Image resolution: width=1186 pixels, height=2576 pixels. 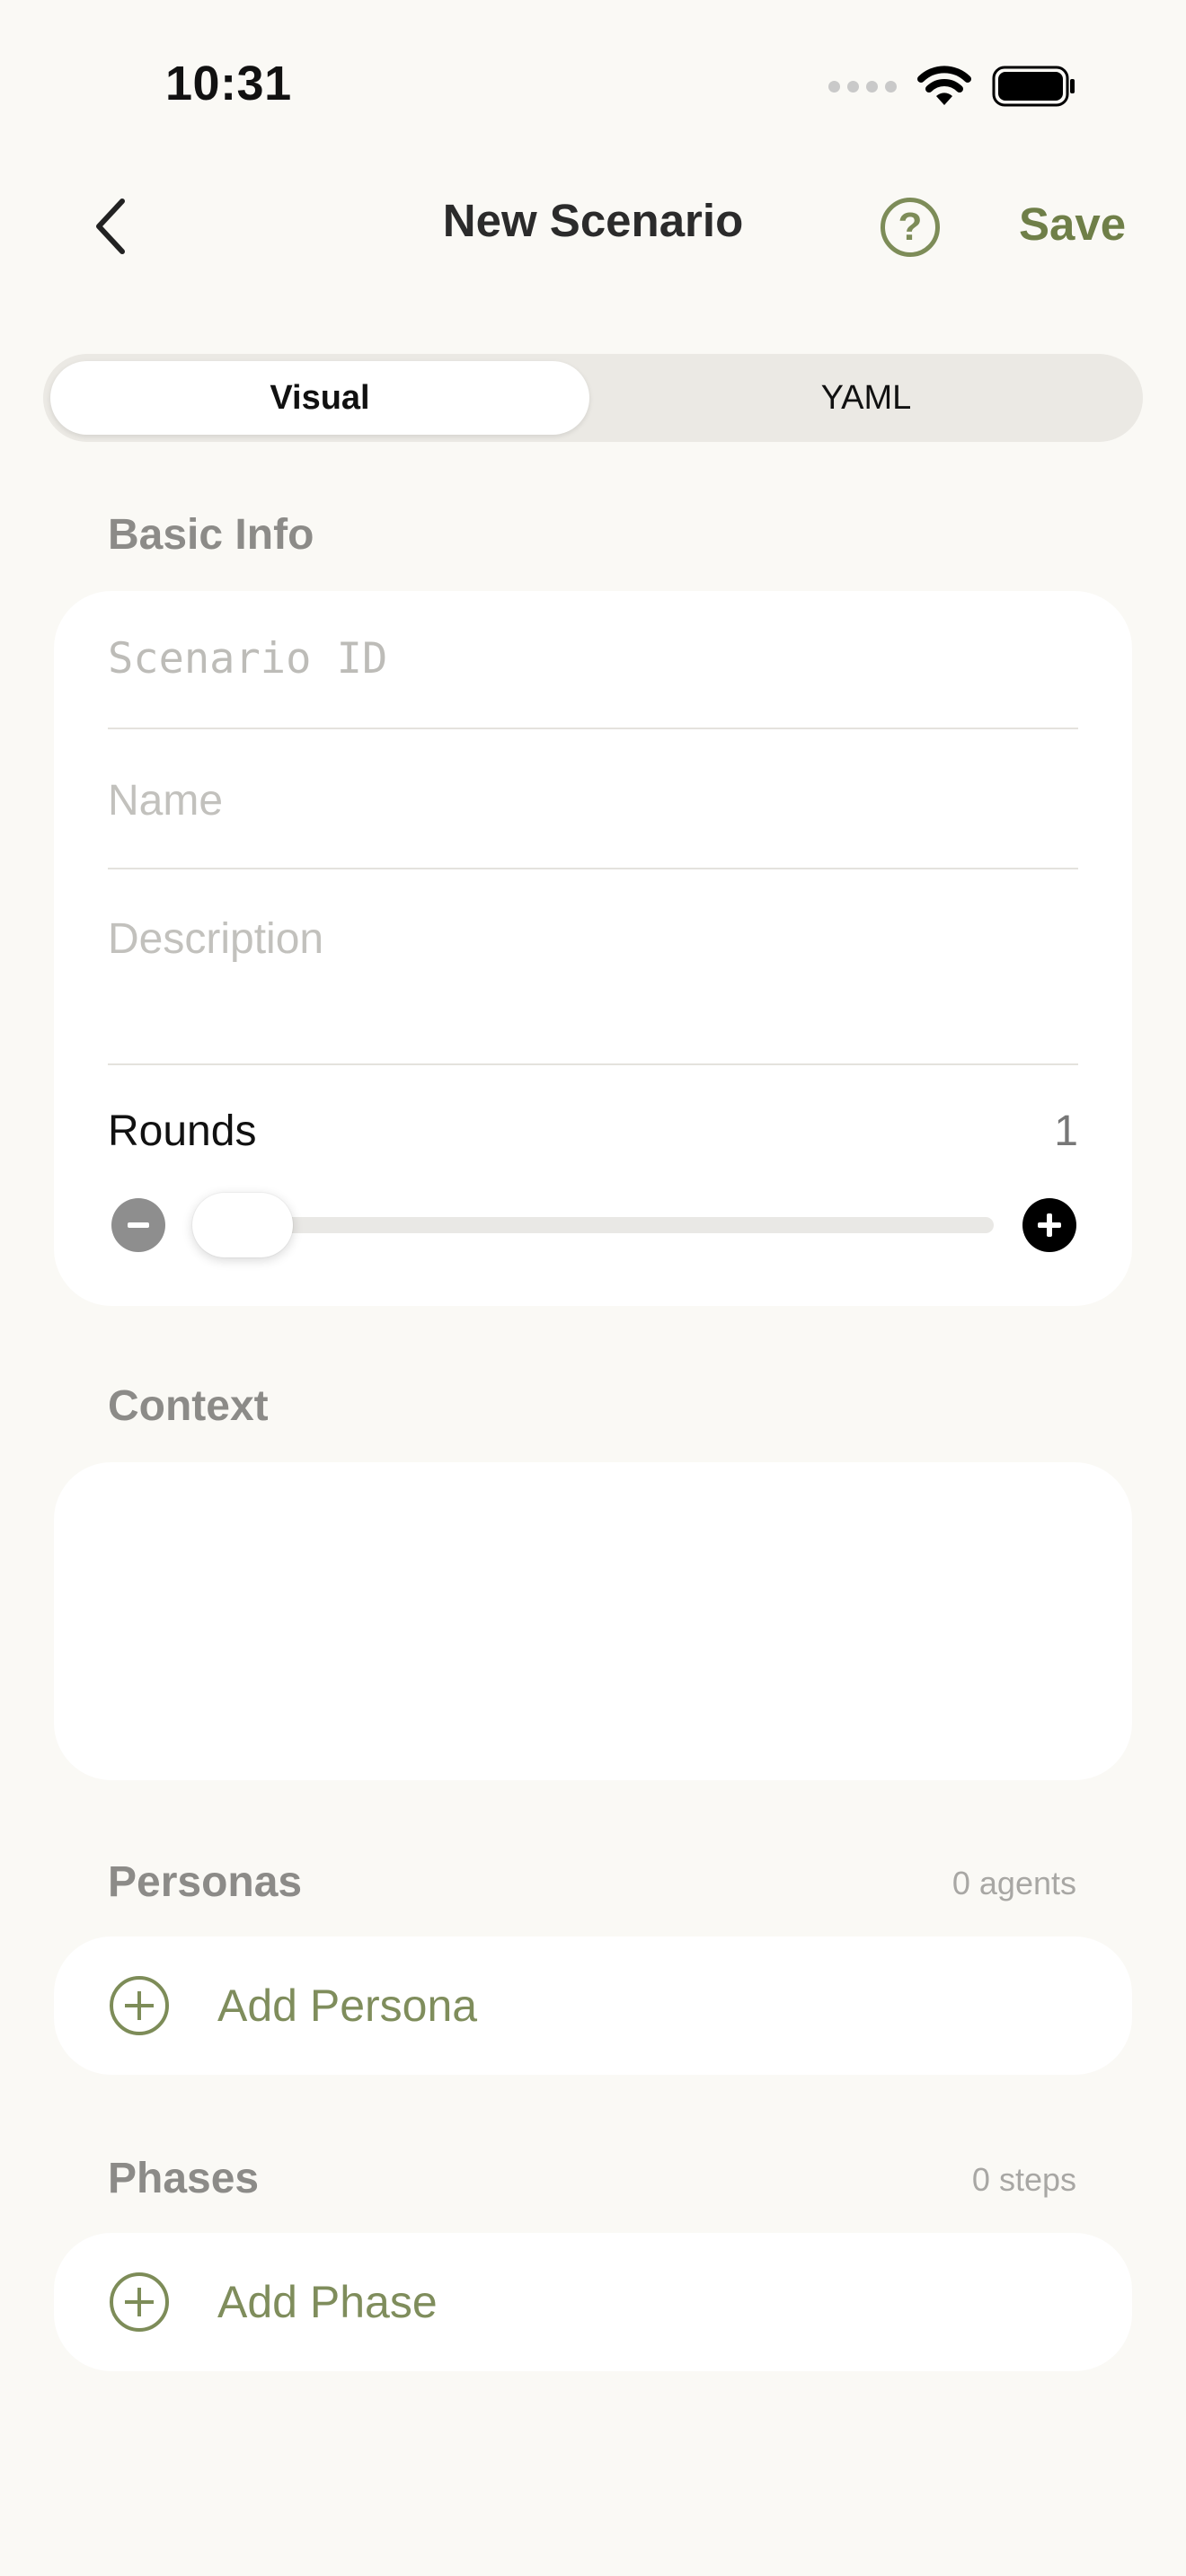 What do you see at coordinates (182, 1131) in the screenshot?
I see `rounds-label: Rounds` at bounding box center [182, 1131].